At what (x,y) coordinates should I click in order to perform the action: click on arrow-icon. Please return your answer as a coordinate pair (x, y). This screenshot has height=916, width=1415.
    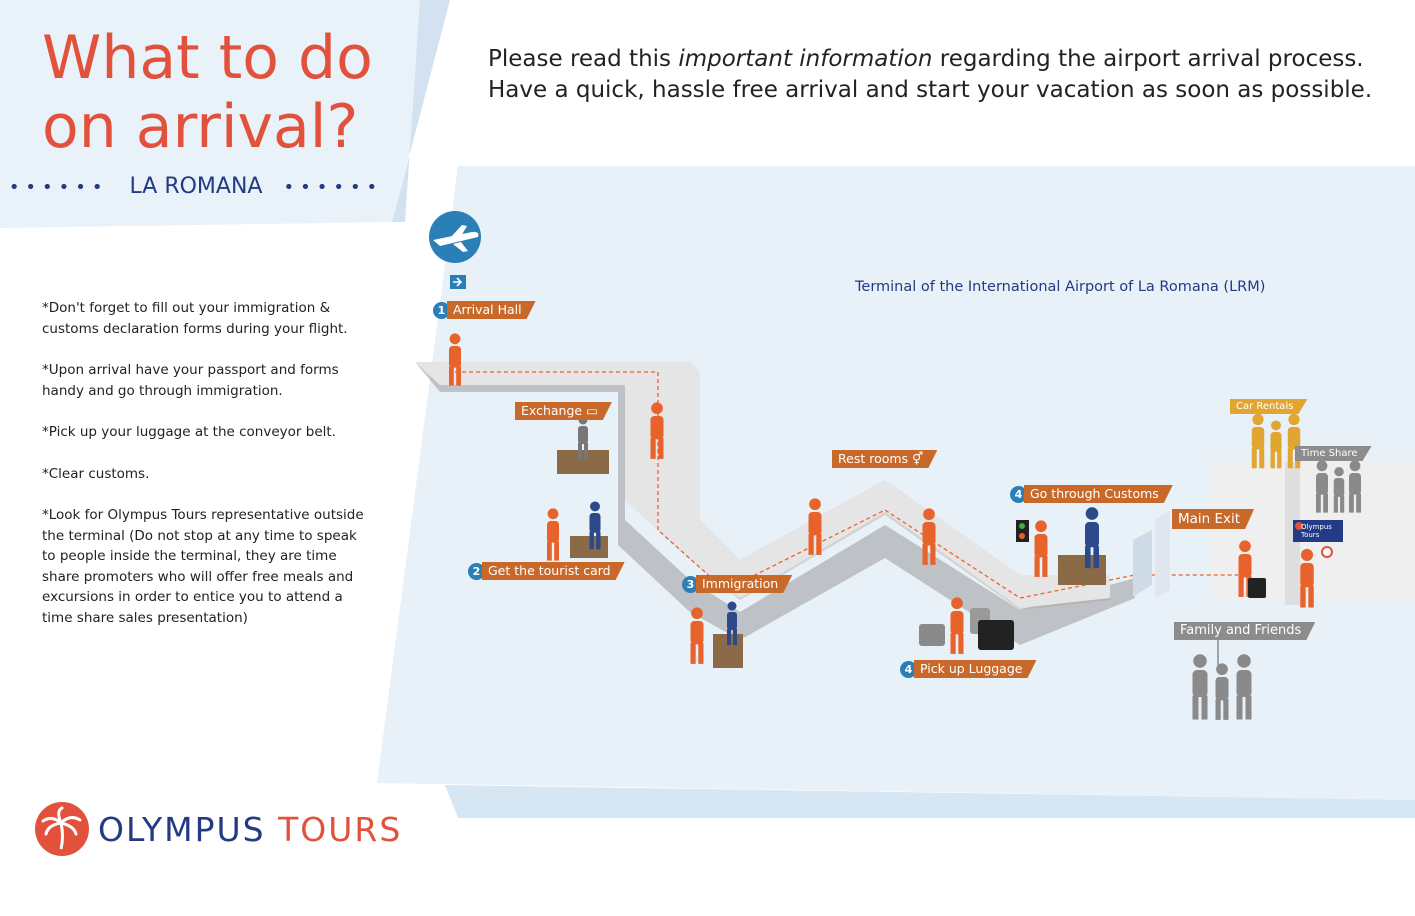
    Looking at the image, I should click on (458, 282).